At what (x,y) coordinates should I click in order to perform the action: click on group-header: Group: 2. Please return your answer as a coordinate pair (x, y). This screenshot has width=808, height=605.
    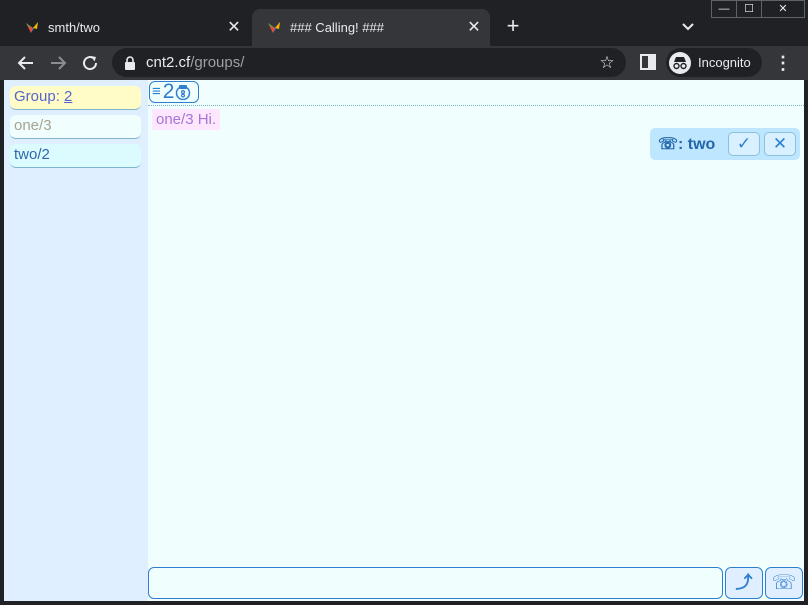
    Looking at the image, I should click on (75, 98).